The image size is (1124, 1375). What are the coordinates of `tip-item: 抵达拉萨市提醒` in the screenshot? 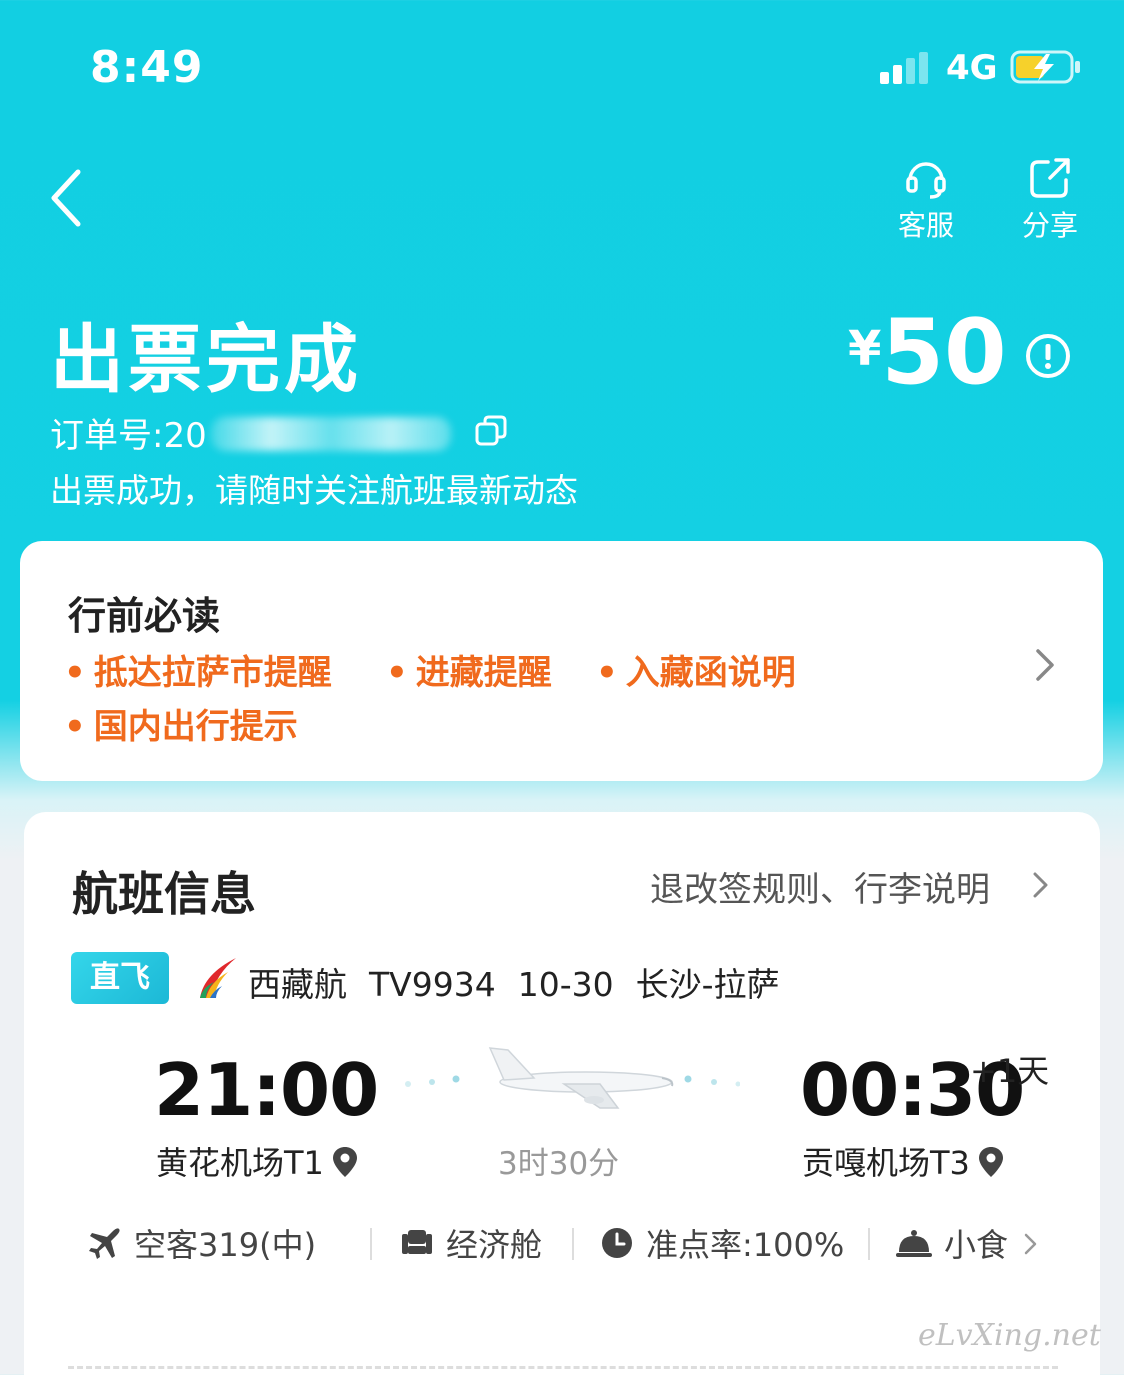 It's located at (198, 669).